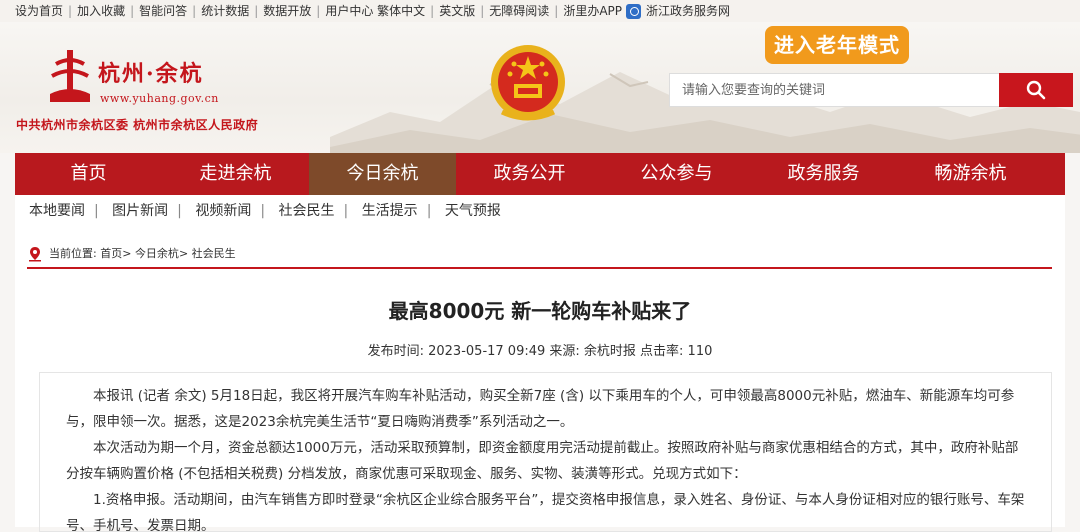 The image size is (1080, 532). What do you see at coordinates (223, 211) in the screenshot?
I see `subnav-video-news: 视频新闻` at bounding box center [223, 211].